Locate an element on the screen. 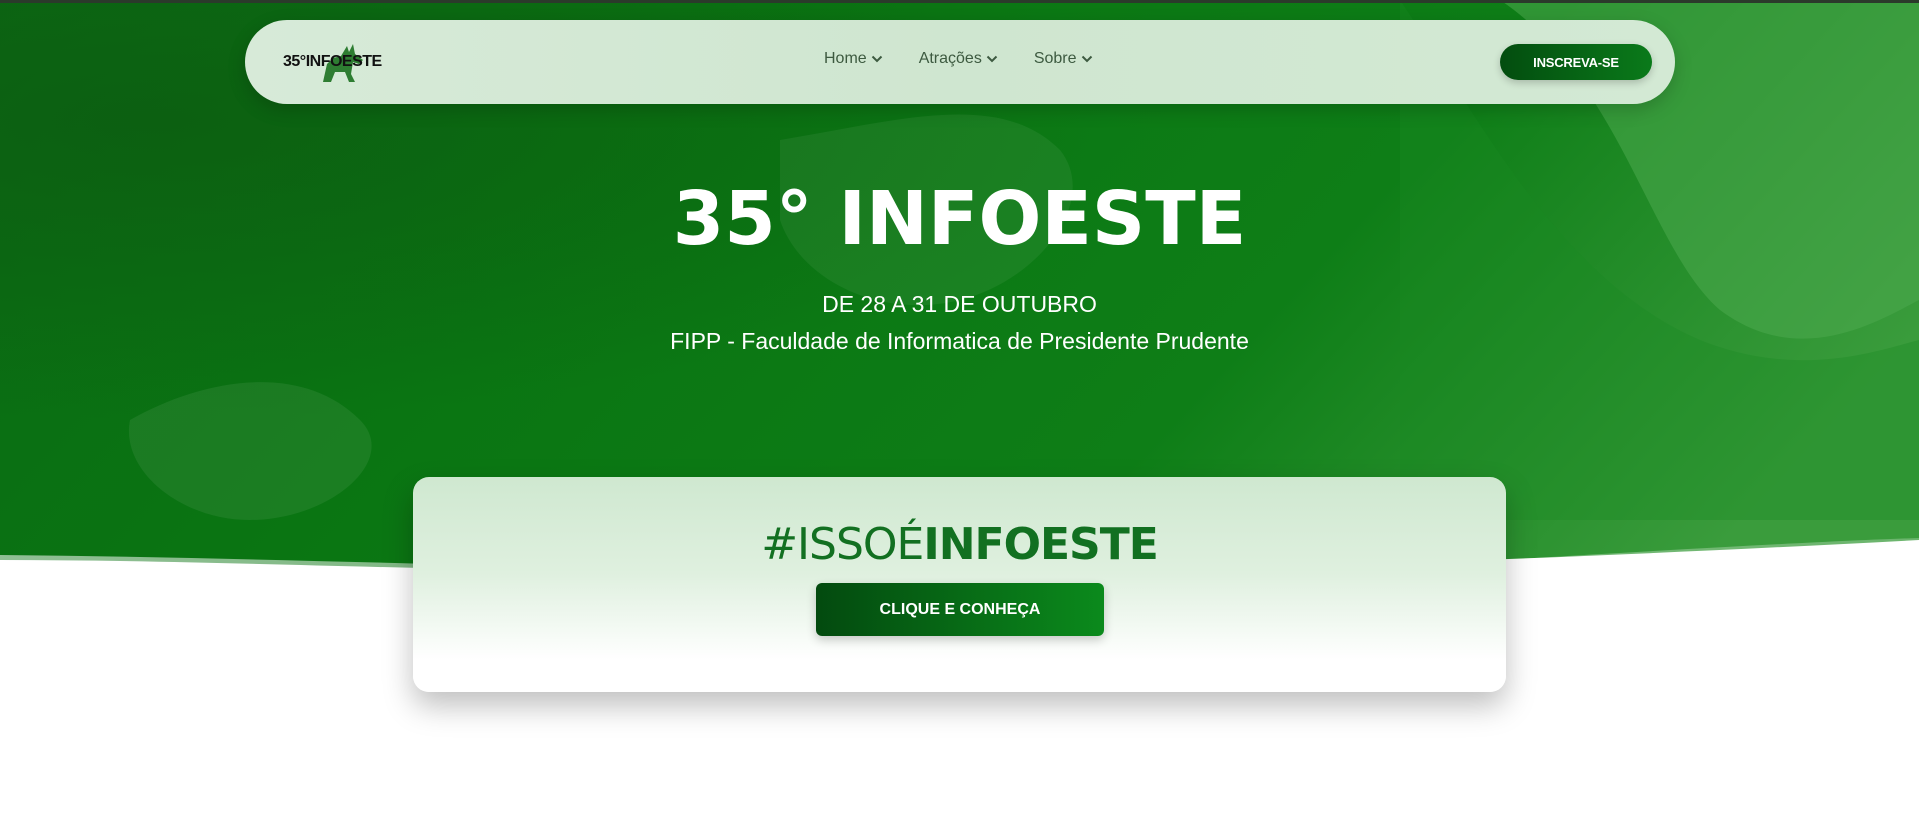  menu-item-sobre: Sobre is located at coordinates (1063, 59).